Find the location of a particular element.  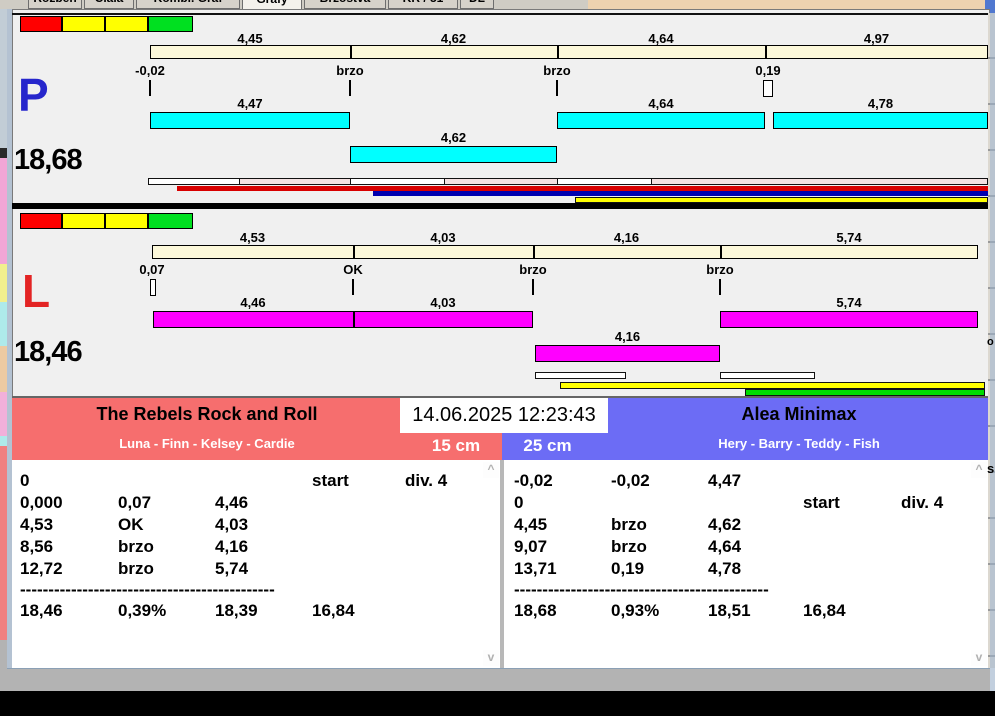

p-ruler-value: 4,62 is located at coordinates (453, 38).